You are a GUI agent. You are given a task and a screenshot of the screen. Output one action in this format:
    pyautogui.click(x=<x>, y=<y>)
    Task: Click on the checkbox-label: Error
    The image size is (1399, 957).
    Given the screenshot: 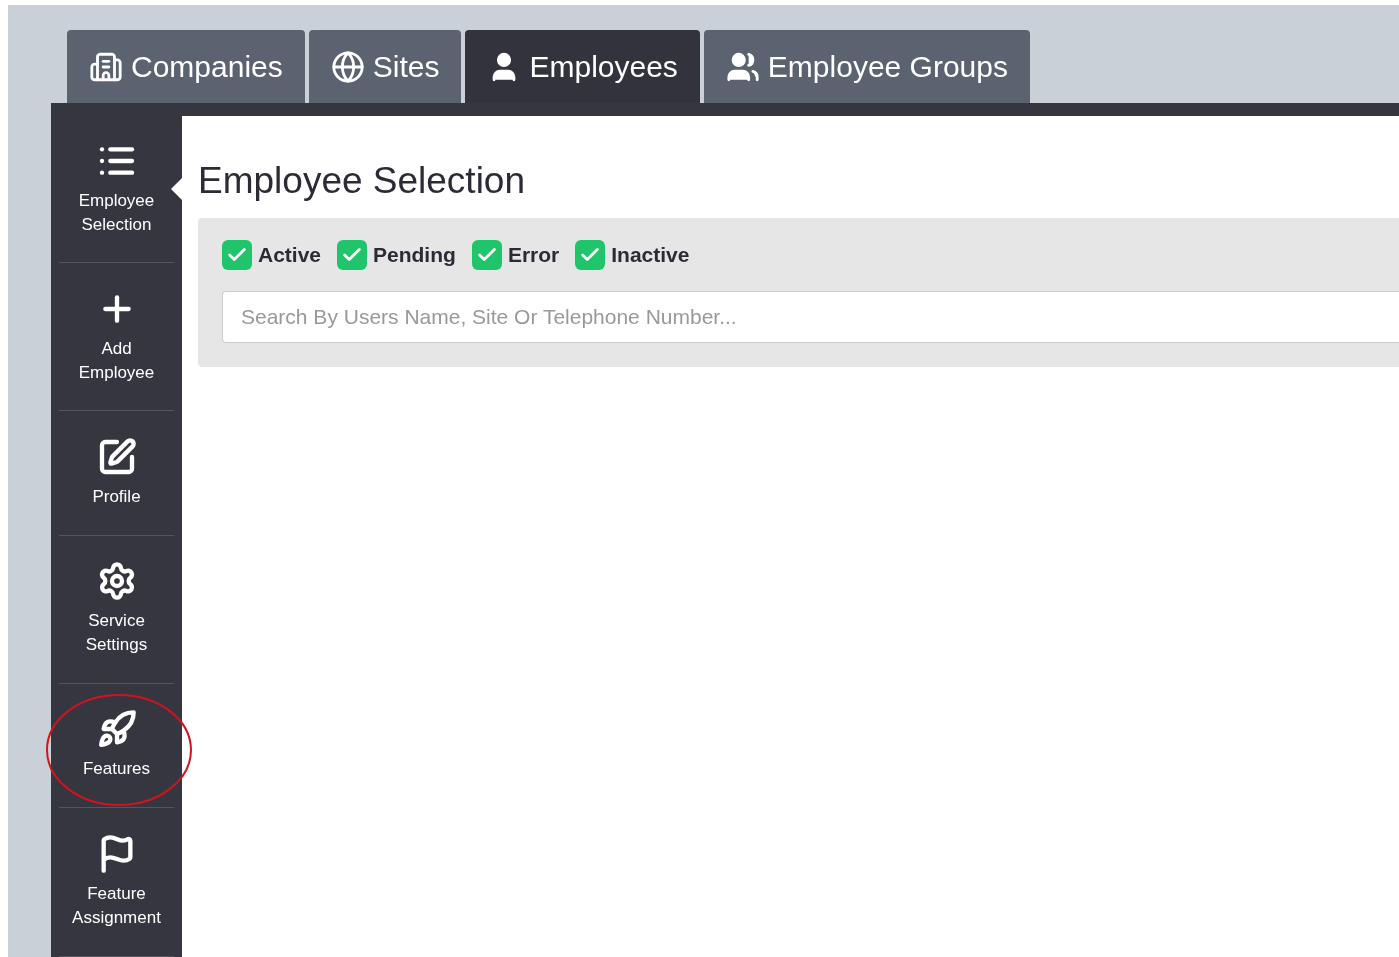 What is the action you would take?
    pyautogui.click(x=533, y=255)
    